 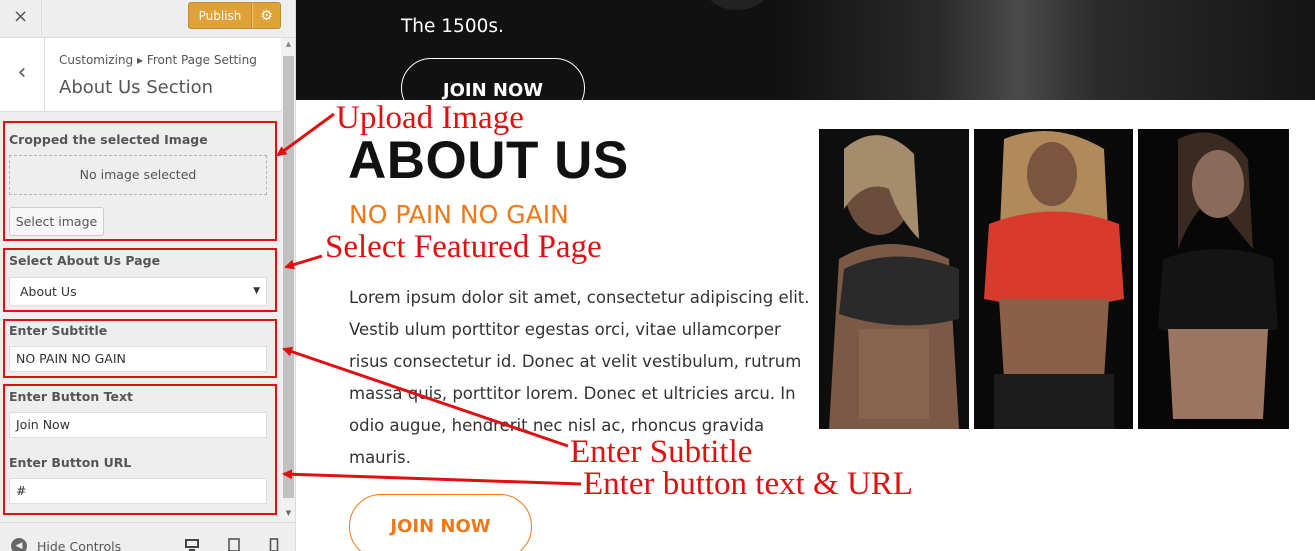 I want to click on about-title: ABOUT US, so click(x=488, y=160).